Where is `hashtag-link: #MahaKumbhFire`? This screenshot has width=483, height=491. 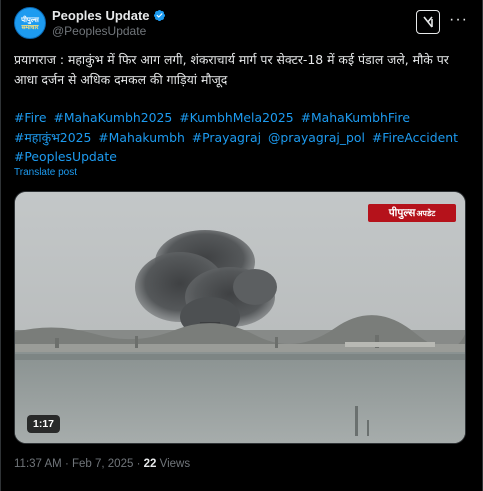 hashtag-link: #MahaKumbhFire is located at coordinates (355, 117).